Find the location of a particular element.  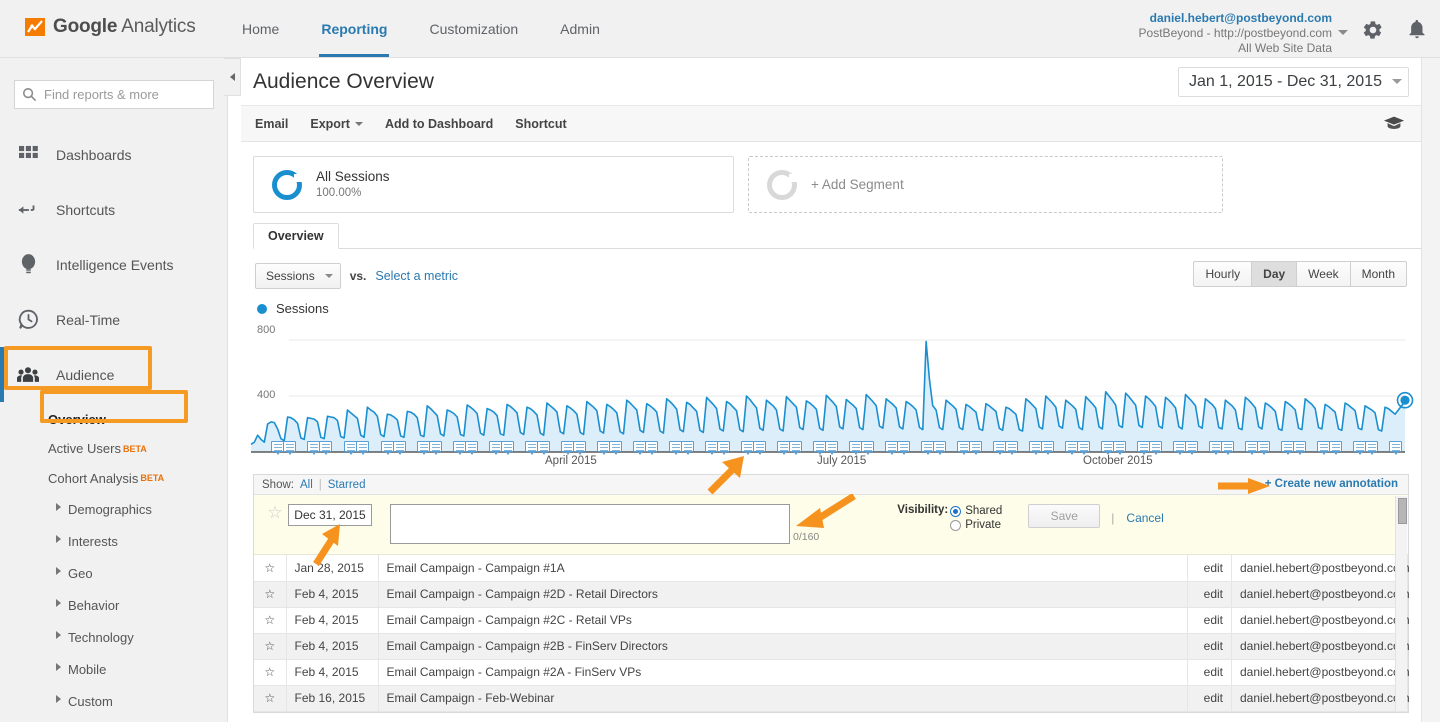

google-analytics-logo-icon is located at coordinates (35, 27).